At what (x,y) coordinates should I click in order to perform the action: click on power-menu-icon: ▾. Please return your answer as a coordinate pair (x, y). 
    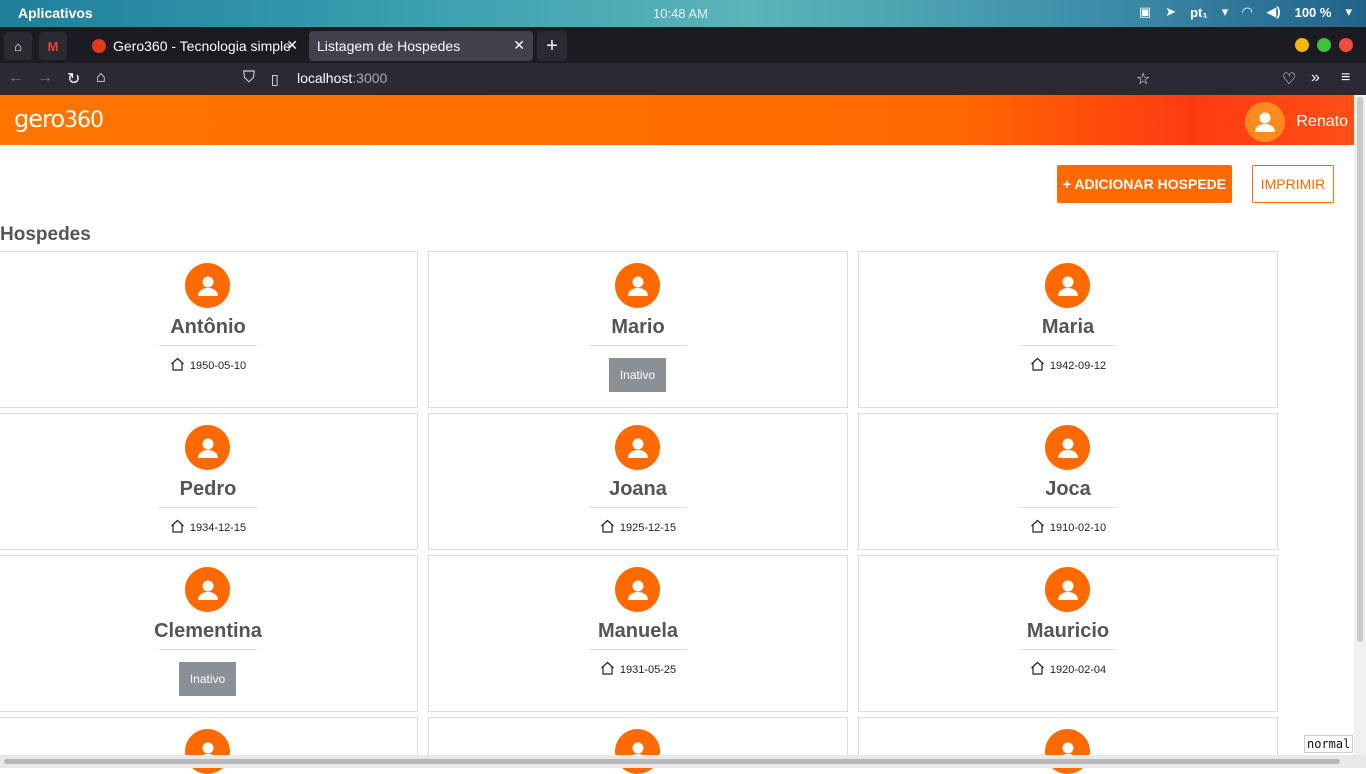
    Looking at the image, I should click on (1348, 12).